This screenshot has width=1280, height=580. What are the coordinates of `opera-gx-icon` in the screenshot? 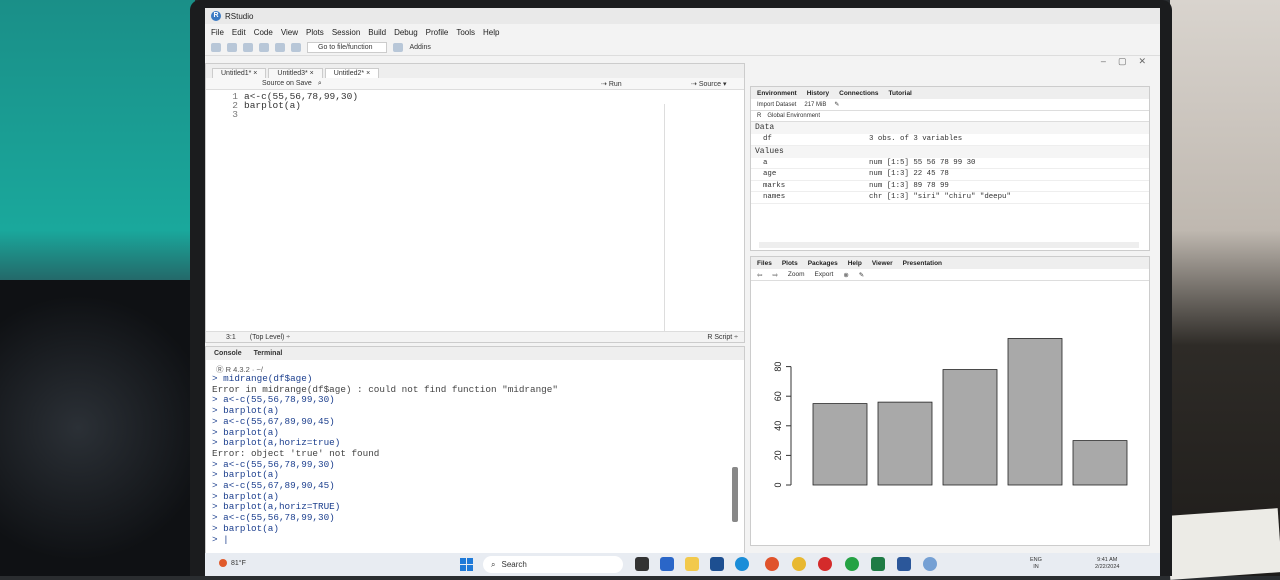 It's located at (825, 564).